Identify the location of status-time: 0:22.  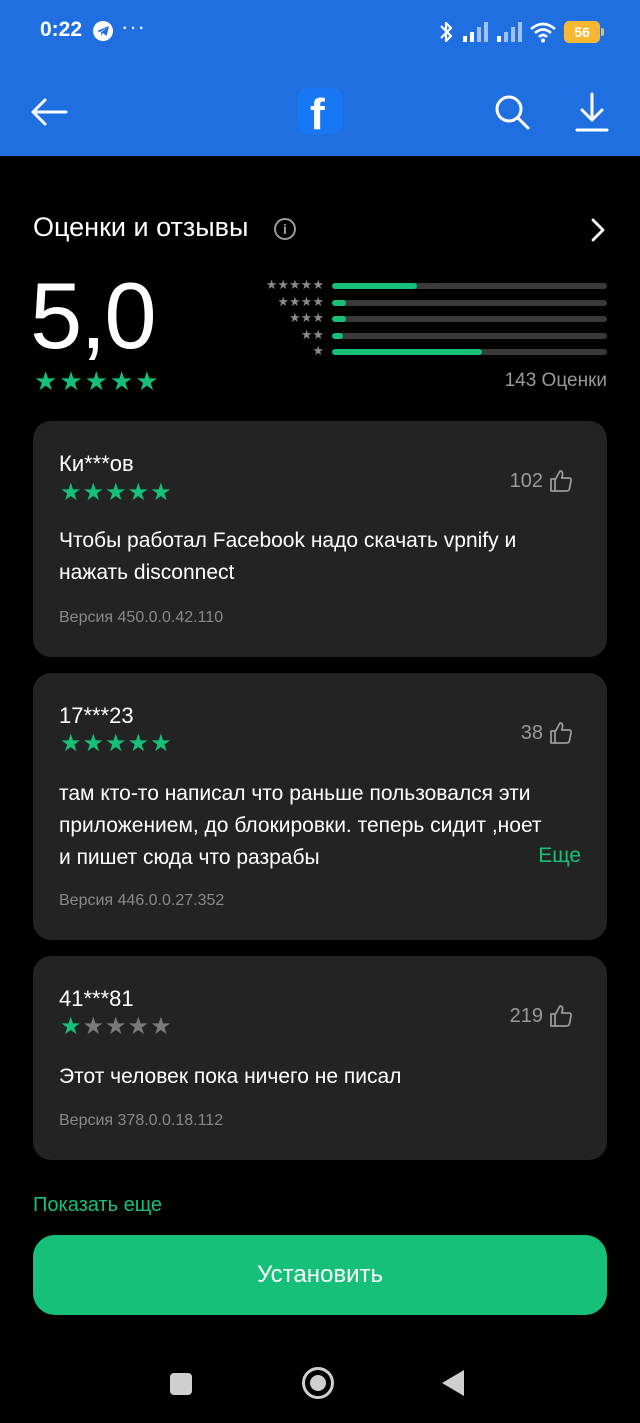
(61, 29).